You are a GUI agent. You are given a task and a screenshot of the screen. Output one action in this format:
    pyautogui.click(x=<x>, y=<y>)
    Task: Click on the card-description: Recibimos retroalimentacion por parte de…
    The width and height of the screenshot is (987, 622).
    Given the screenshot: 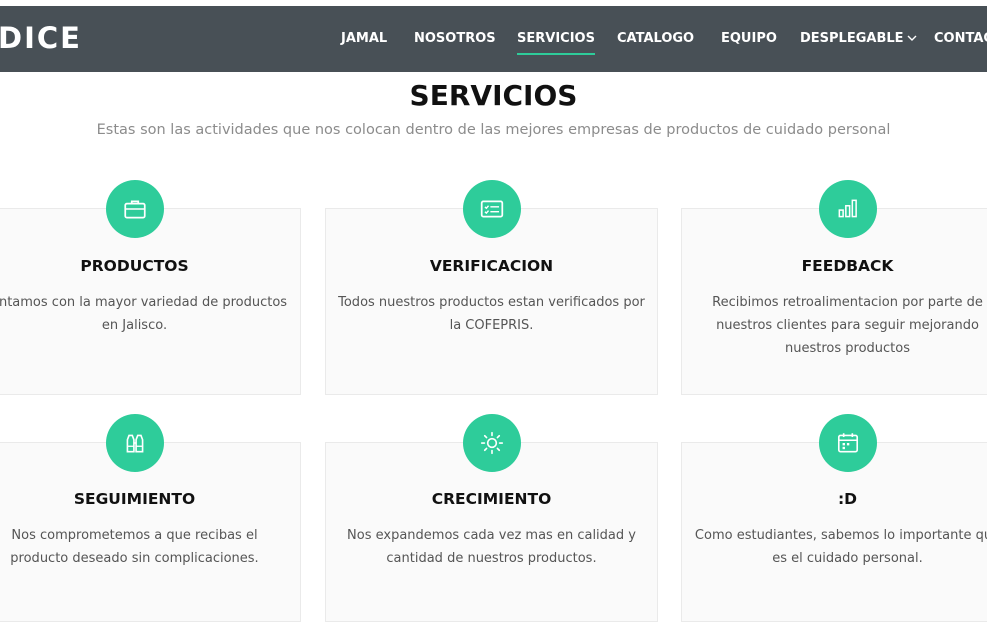 What is the action you would take?
    pyautogui.click(x=847, y=325)
    